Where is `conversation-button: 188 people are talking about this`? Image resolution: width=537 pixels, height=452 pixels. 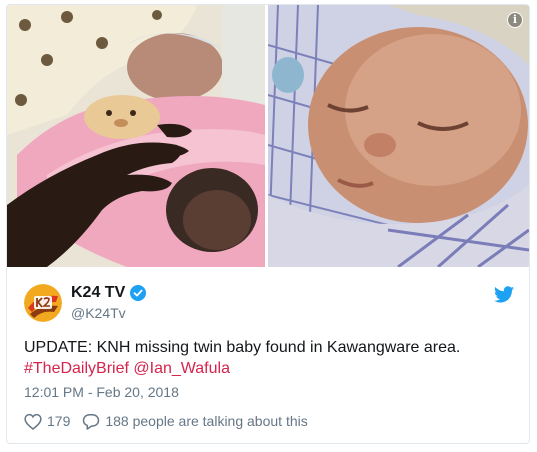
conversation-button: 188 people are talking about this is located at coordinates (195, 421).